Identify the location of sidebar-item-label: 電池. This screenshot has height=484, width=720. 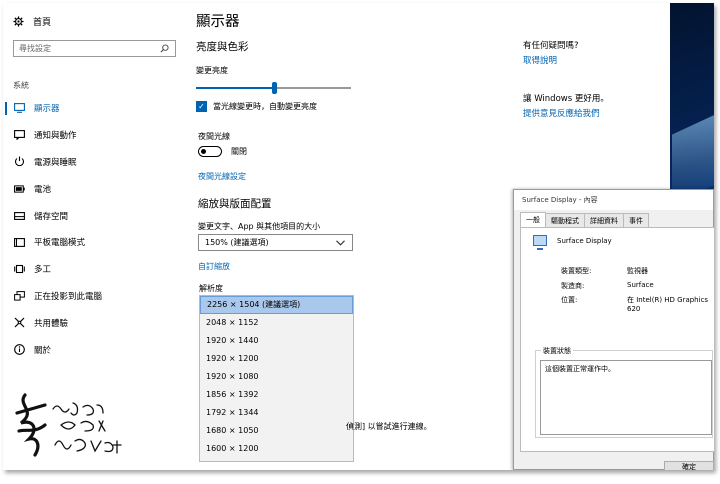
(43, 189).